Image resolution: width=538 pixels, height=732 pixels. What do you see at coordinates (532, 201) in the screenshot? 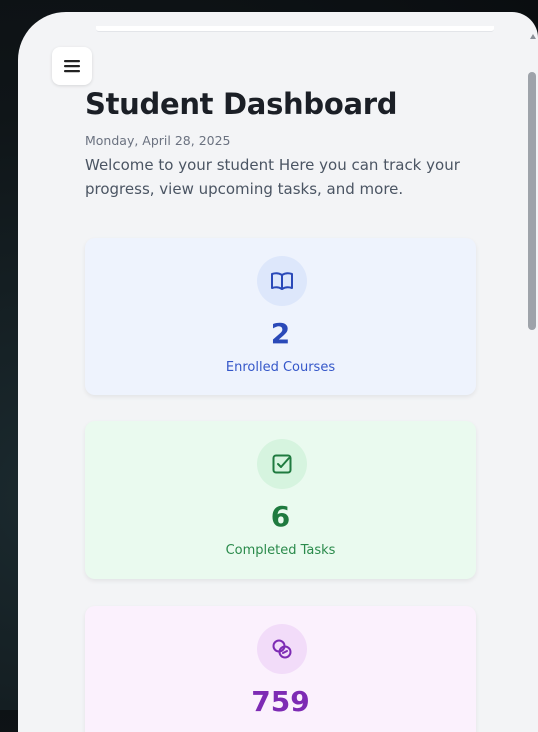
I see `scrollbar-thumb` at bounding box center [532, 201].